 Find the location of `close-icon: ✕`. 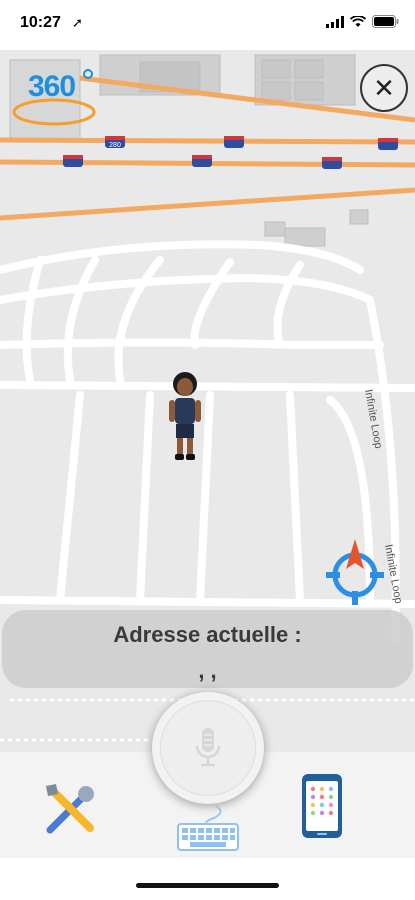

close-icon: ✕ is located at coordinates (384, 87).